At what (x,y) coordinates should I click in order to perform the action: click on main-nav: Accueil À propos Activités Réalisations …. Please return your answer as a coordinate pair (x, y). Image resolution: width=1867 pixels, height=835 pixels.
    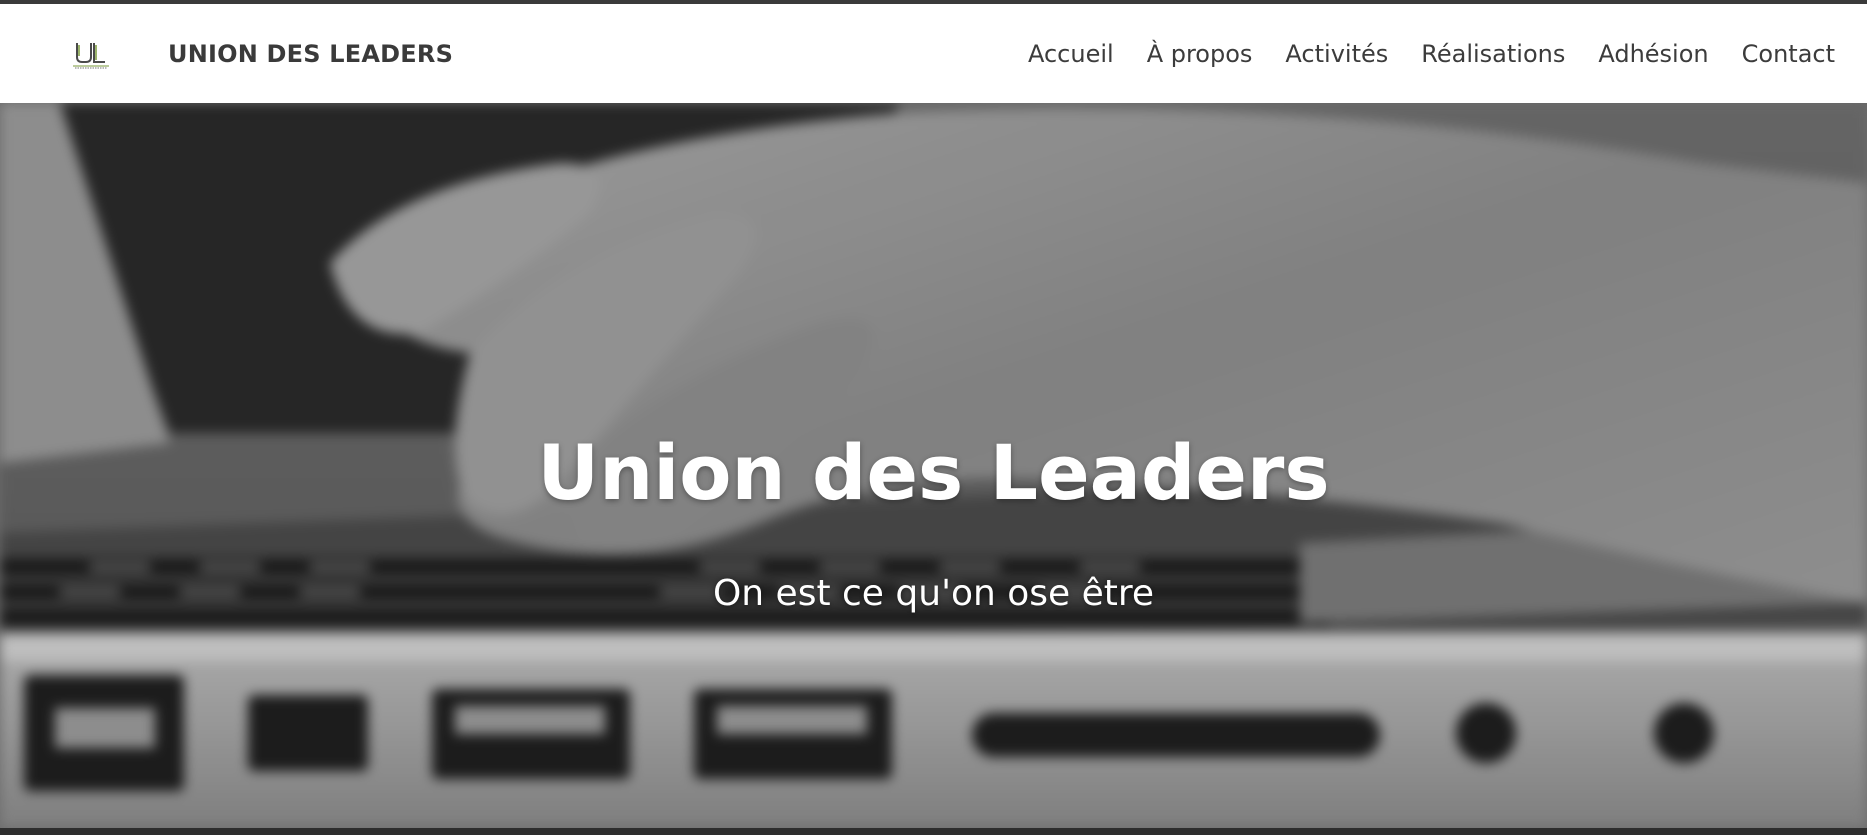
    Looking at the image, I should click on (1431, 54).